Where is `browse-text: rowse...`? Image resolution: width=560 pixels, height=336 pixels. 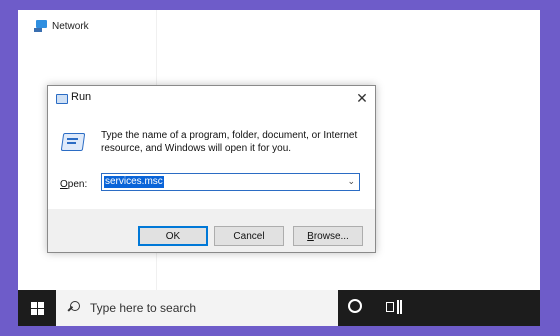 browse-text: rowse... is located at coordinates (331, 236).